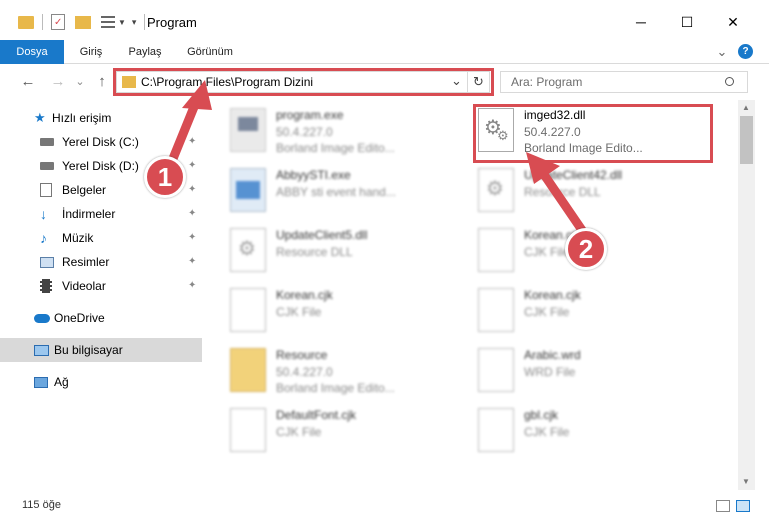  I want to click on tab-share: Paylaş, so click(145, 52).